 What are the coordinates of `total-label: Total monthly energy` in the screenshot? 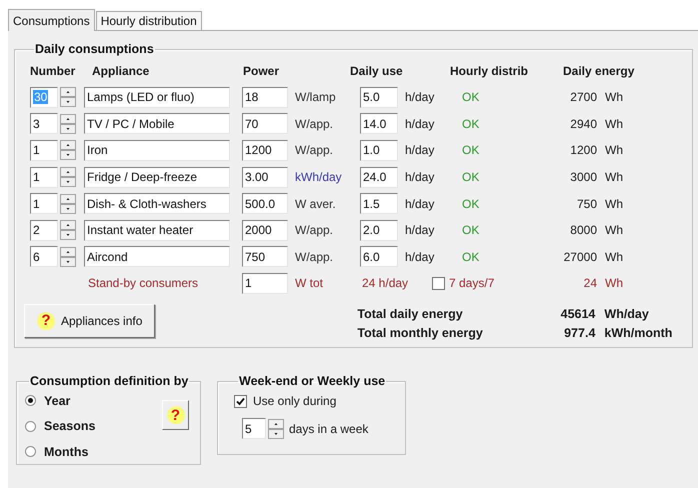 It's located at (420, 333).